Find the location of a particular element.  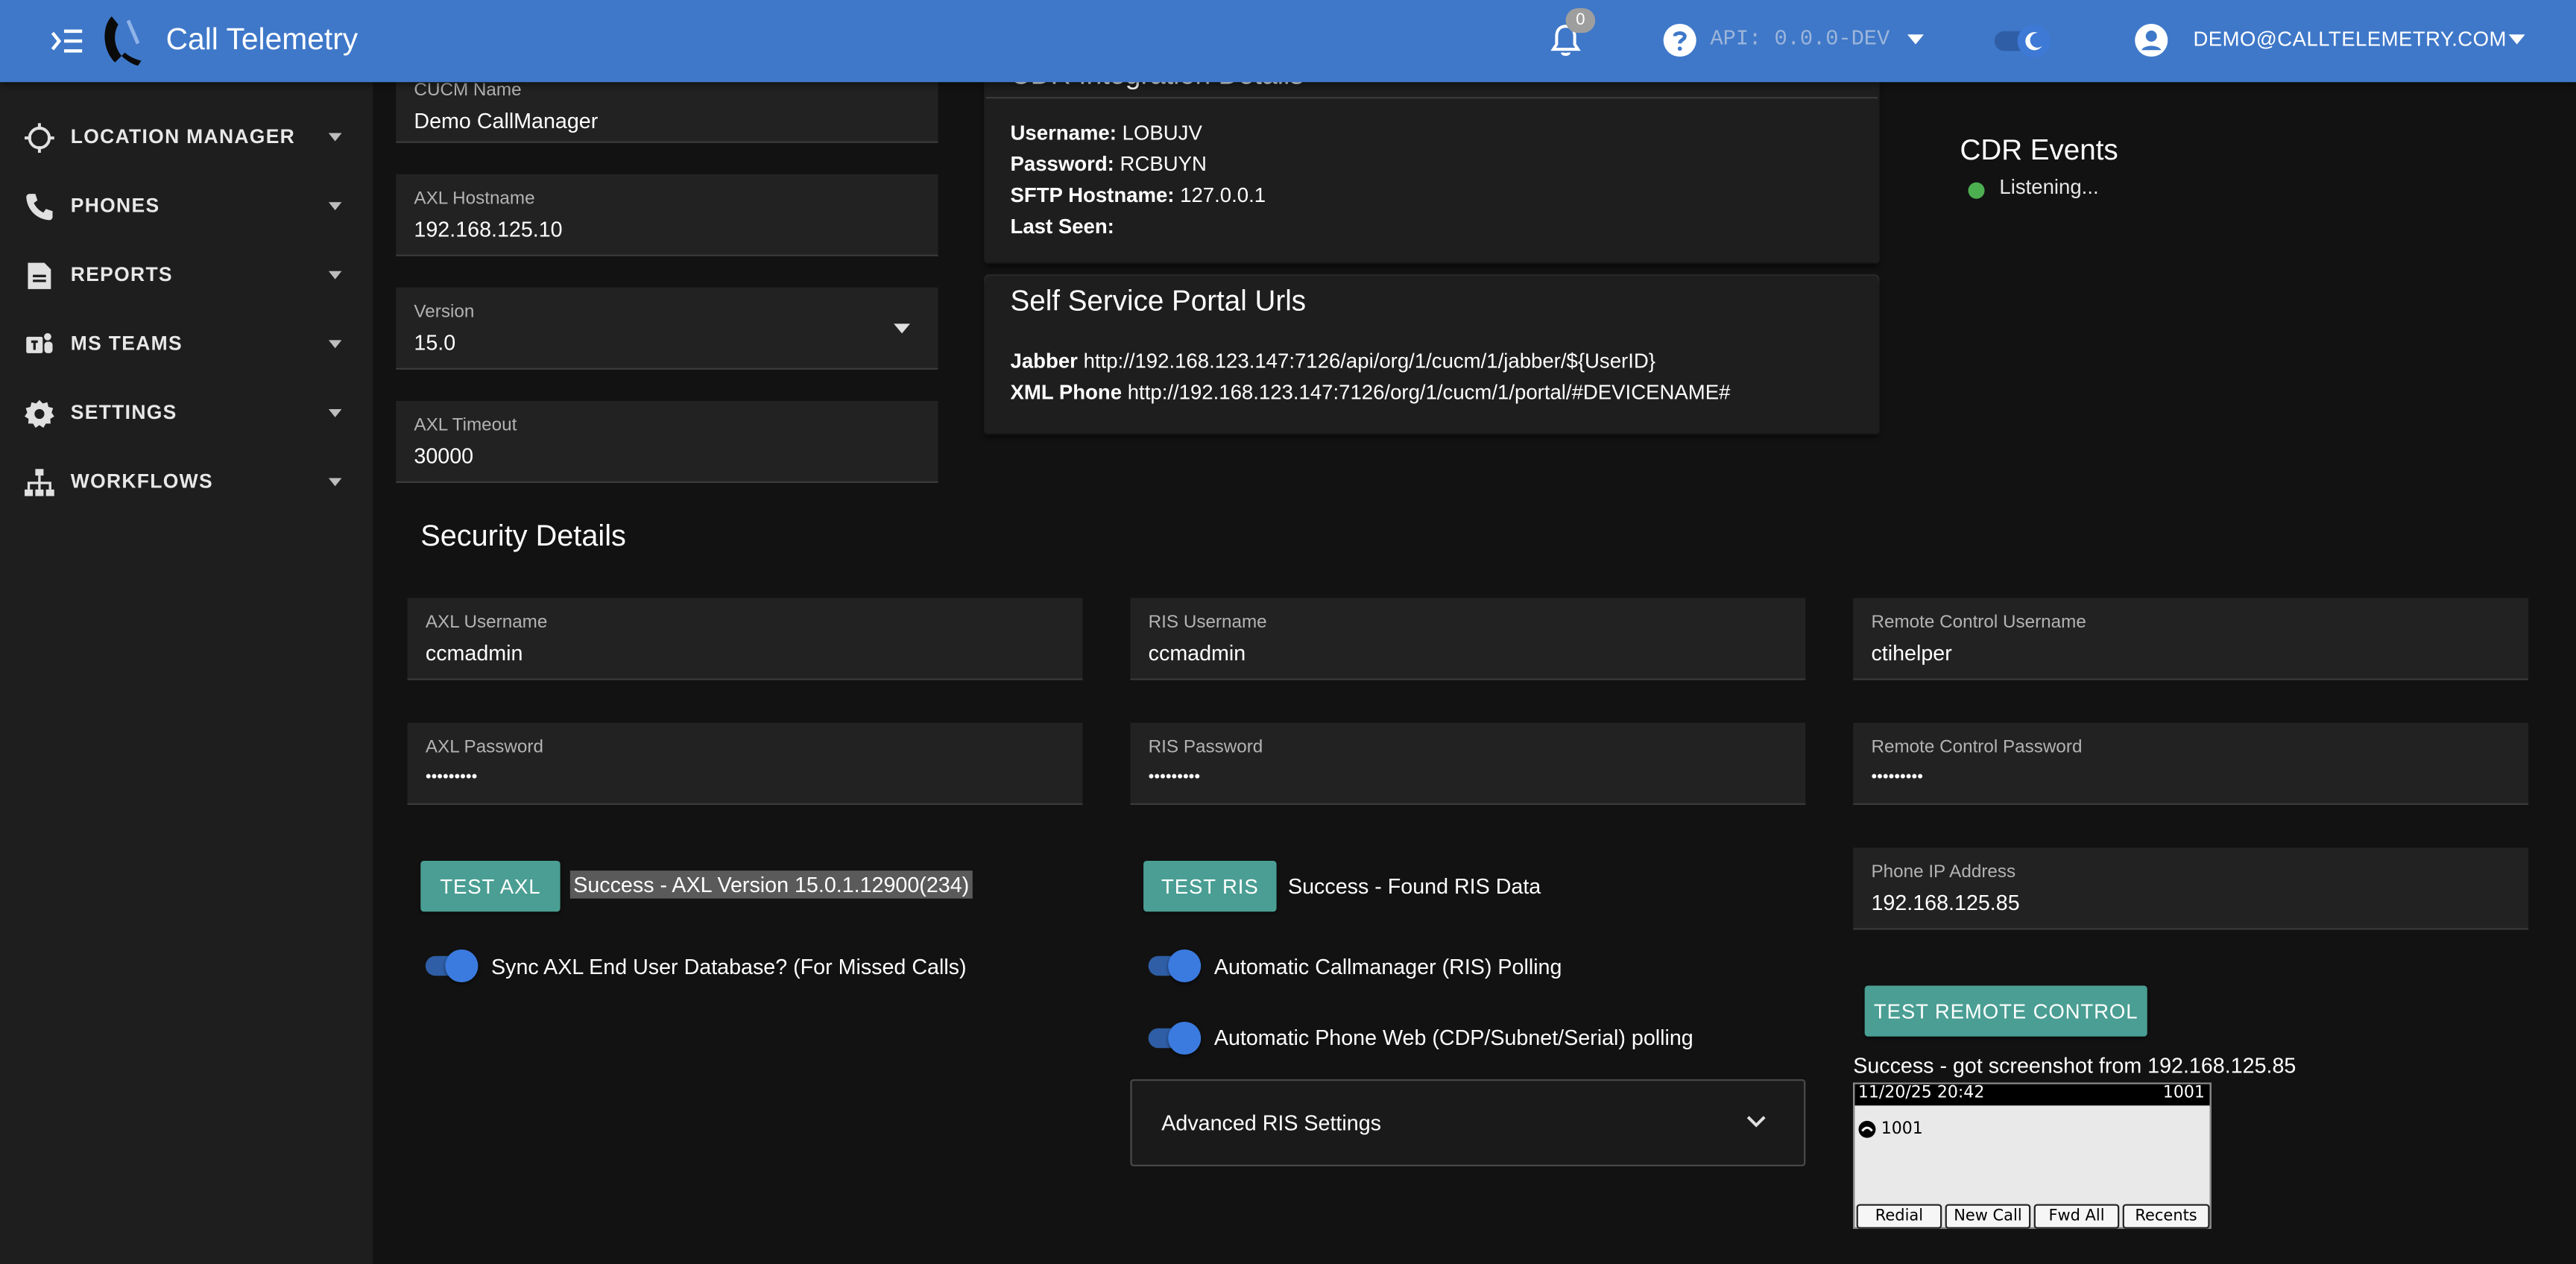

sync-axl-toggle is located at coordinates (450, 966).